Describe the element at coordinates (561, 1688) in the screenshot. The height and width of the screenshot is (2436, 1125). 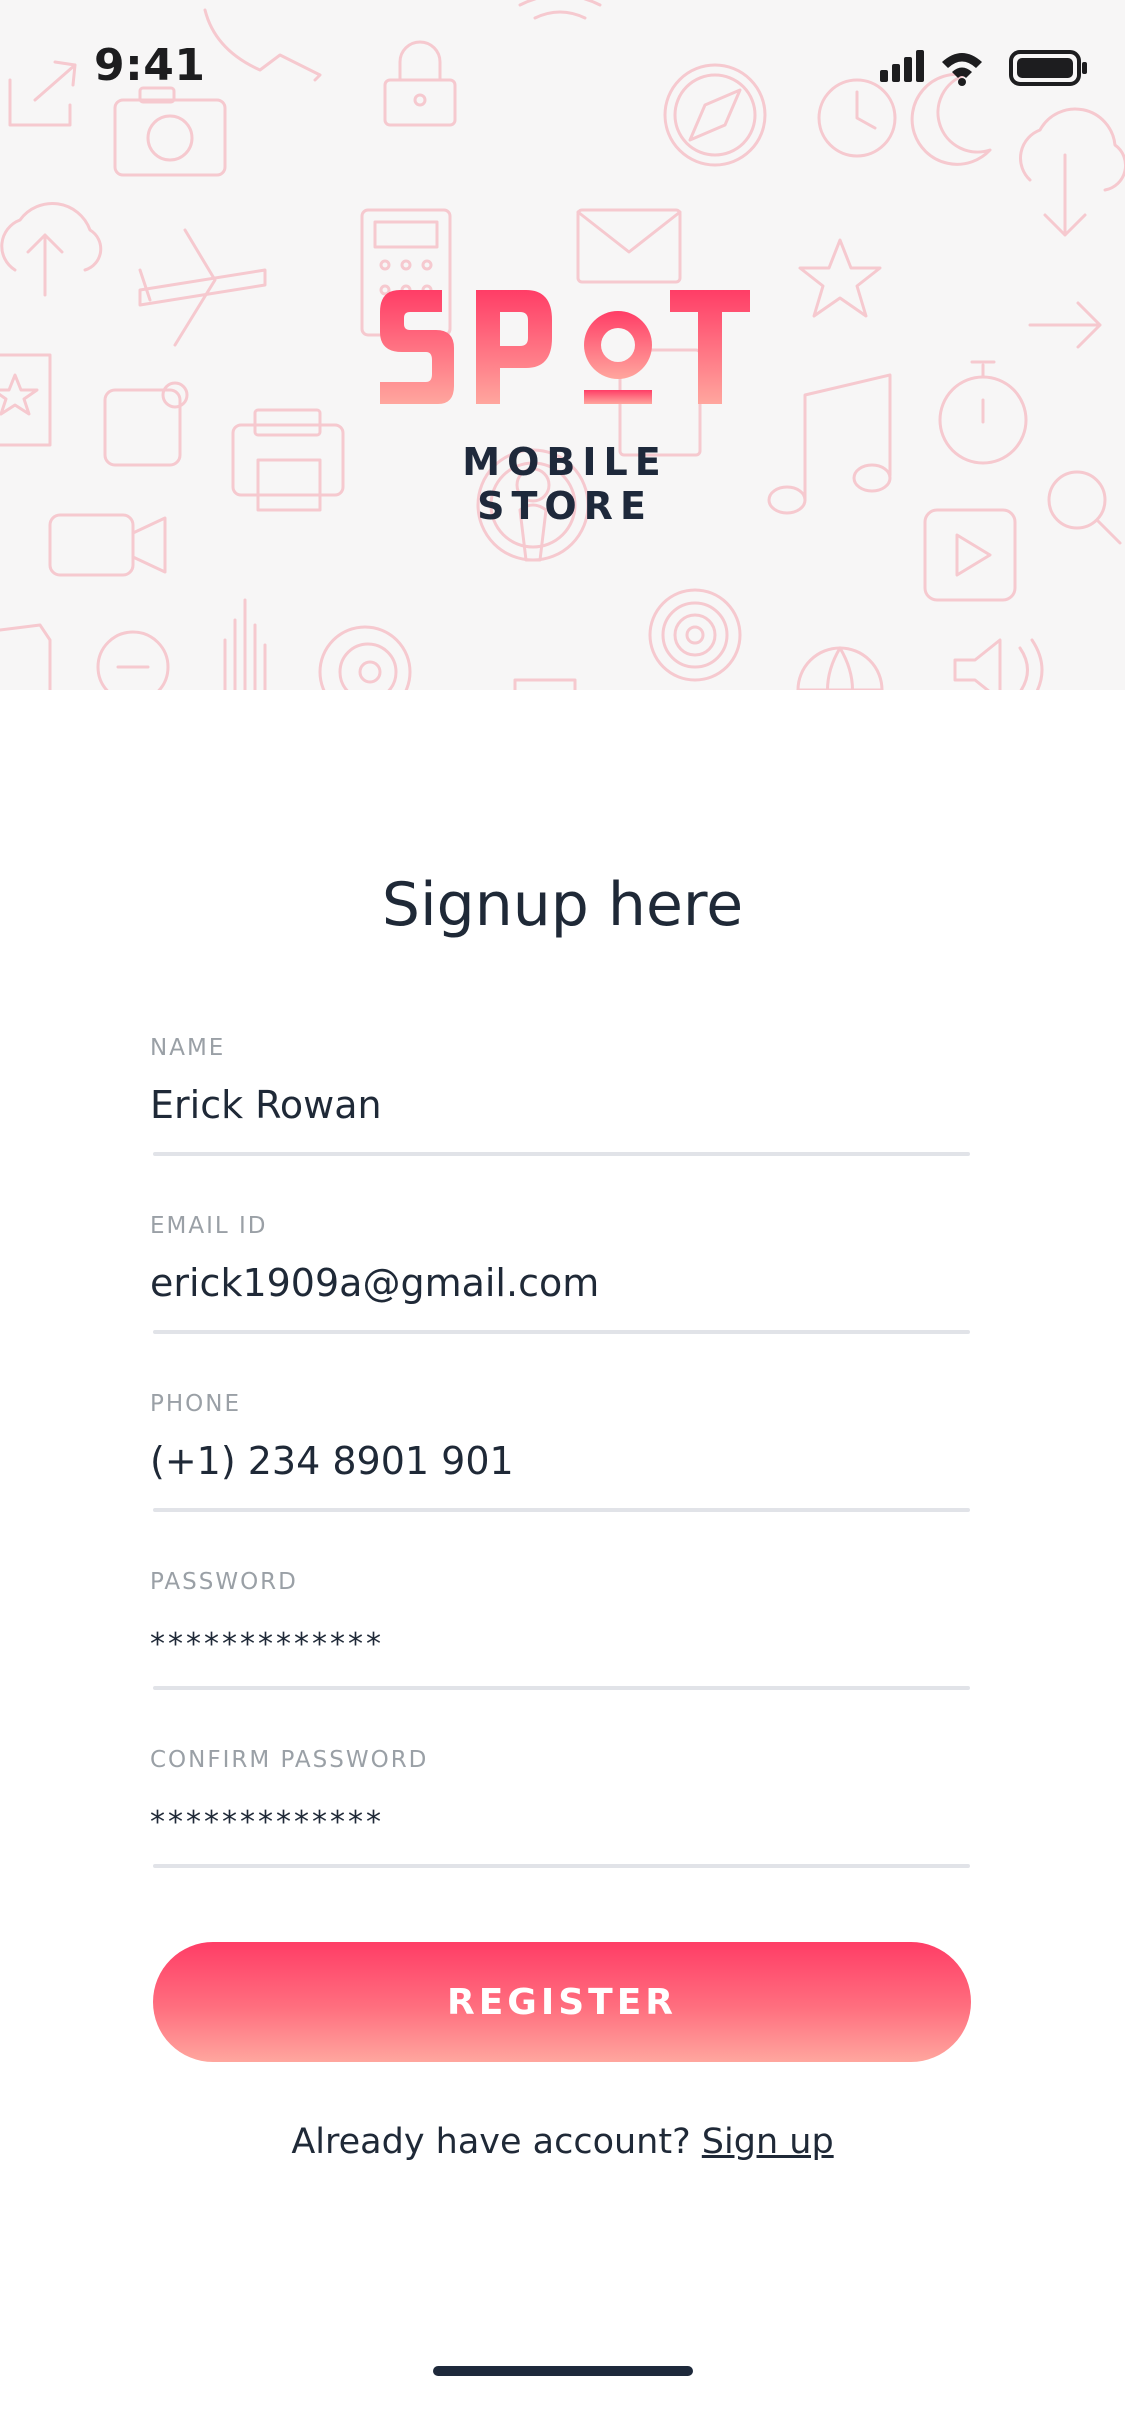
I see `password-underline` at that location.